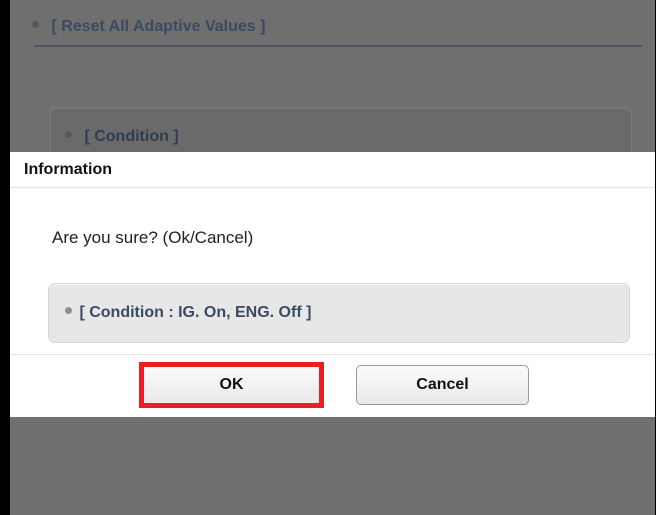 Image resolution: width=656 pixels, height=515 pixels. I want to click on background-card-title-text: [ Condition ], so click(131, 136).